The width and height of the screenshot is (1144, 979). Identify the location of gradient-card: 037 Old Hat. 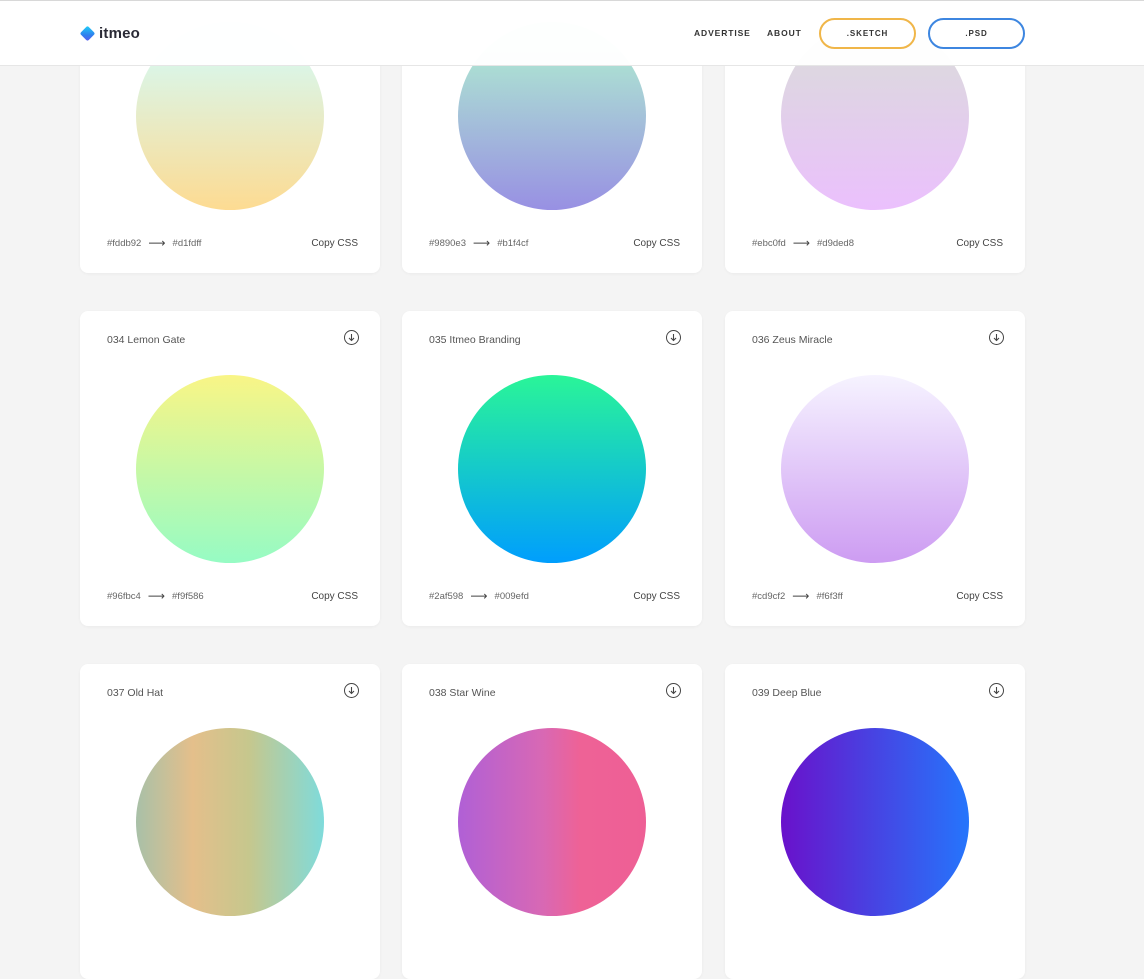
(230, 821).